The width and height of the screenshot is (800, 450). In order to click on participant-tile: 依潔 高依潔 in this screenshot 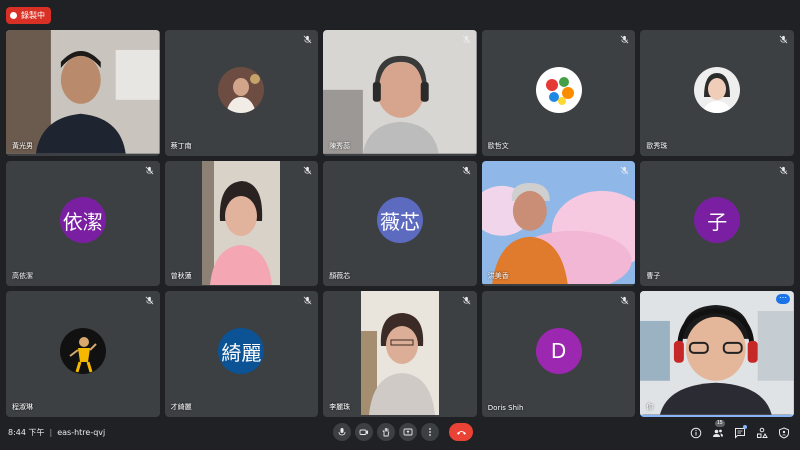, I will do `click(83, 223)`.